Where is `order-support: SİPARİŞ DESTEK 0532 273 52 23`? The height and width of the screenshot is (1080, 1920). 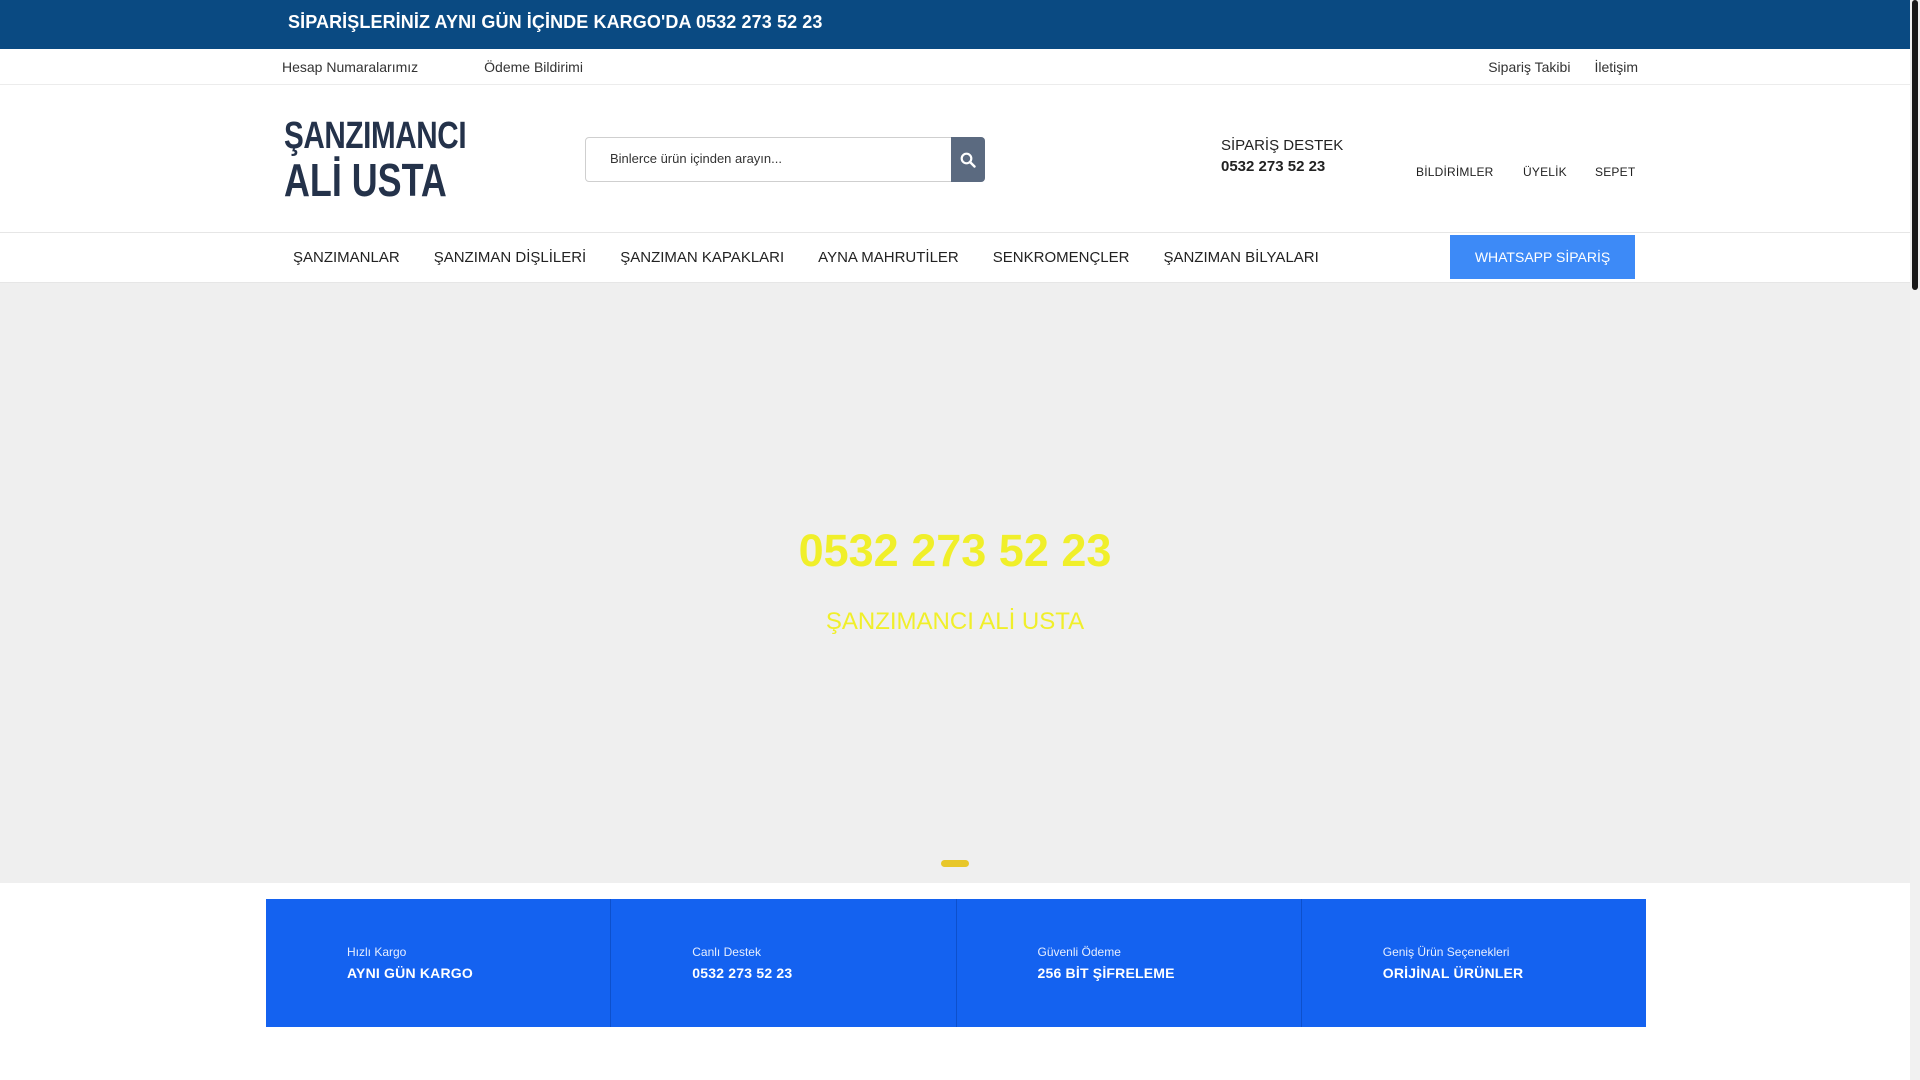 order-support: SİPARİŞ DESTEK 0532 273 52 23 is located at coordinates (1279, 156).